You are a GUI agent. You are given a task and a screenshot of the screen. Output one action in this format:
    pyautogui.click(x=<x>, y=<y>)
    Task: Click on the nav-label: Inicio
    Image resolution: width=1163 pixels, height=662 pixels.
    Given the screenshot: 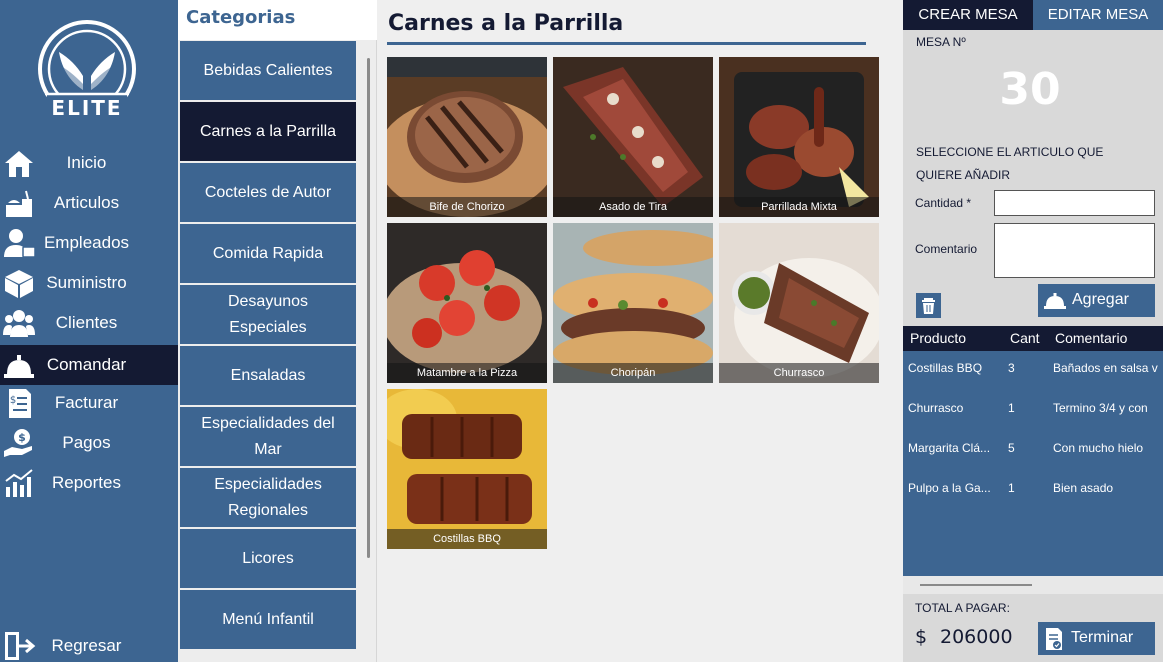 What is the action you would take?
    pyautogui.click(x=86, y=162)
    